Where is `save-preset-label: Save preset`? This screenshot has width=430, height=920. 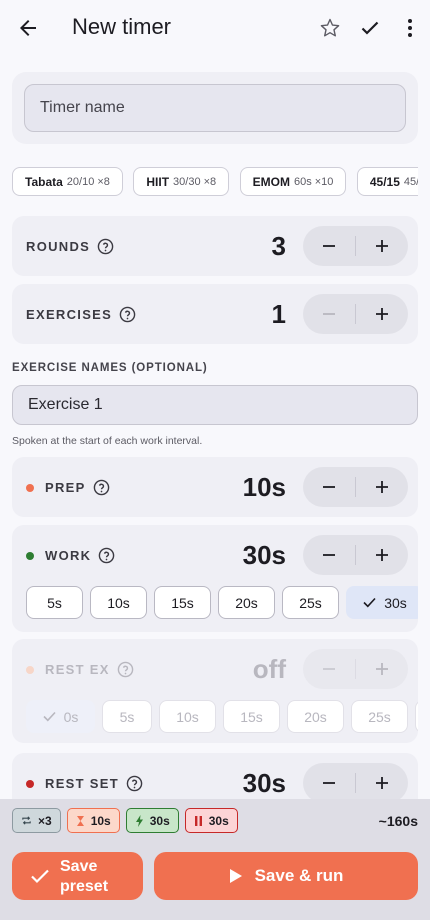
save-preset-label: Save preset is located at coordinates (84, 876).